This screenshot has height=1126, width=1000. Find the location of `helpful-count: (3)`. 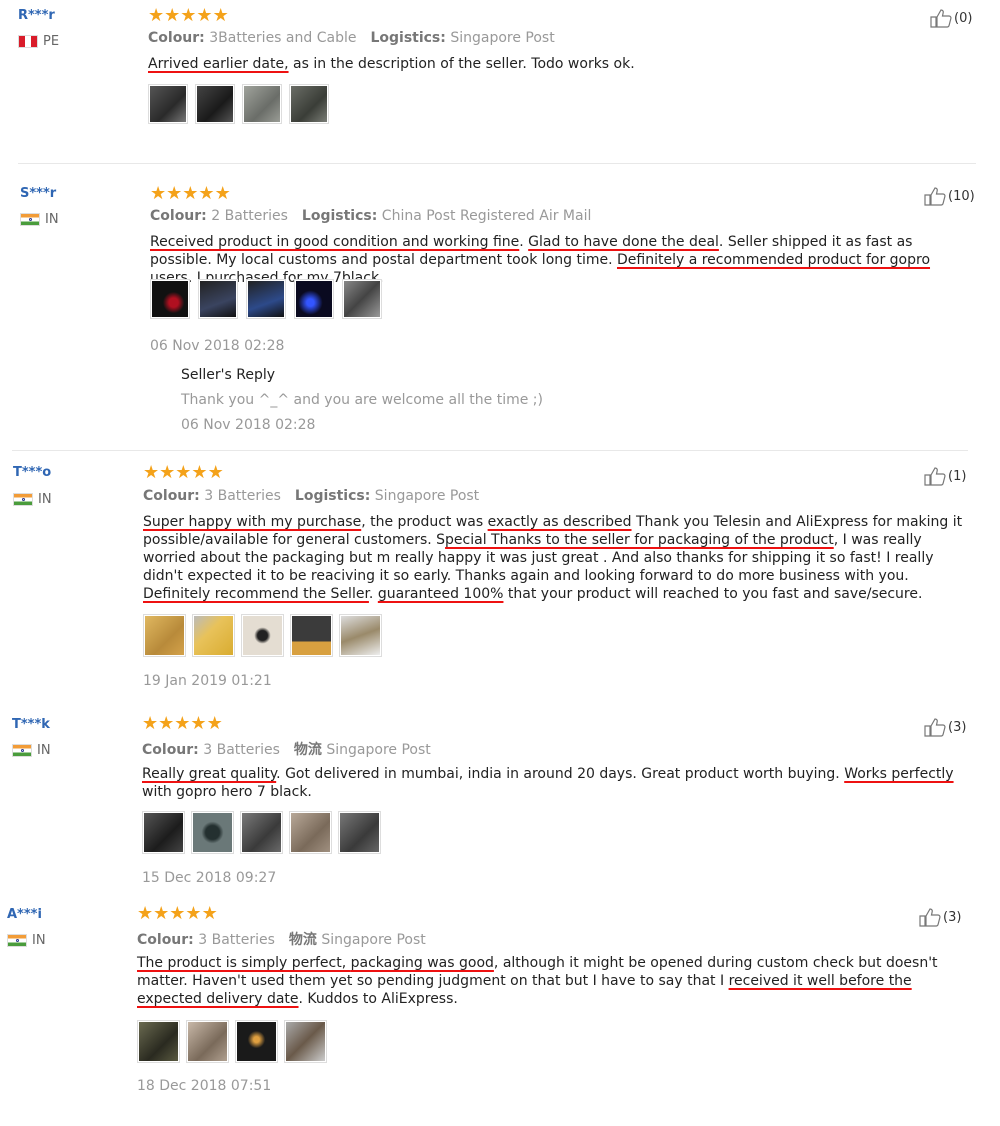

helpful-count: (3) is located at coordinates (957, 727).